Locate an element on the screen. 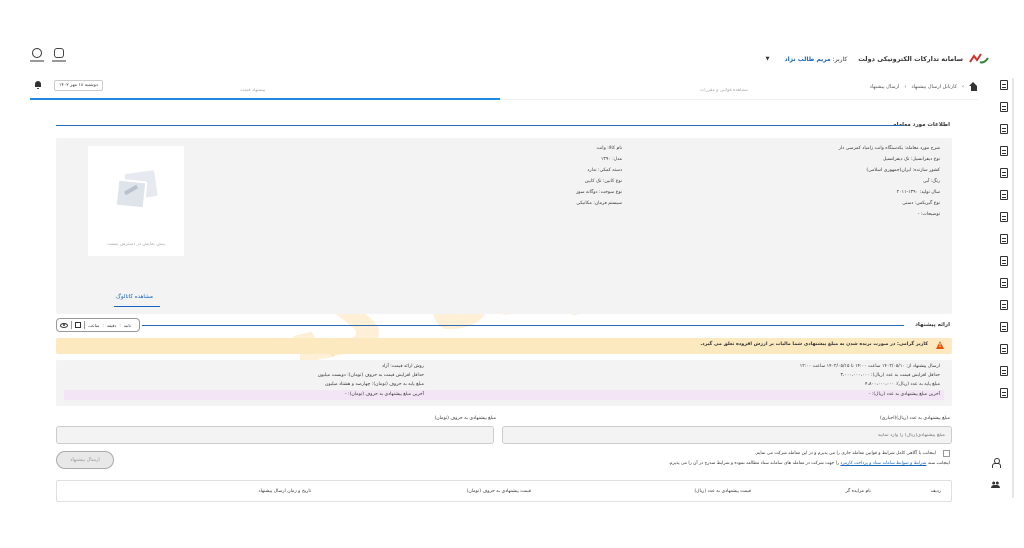 This screenshot has width=1024, height=548. amount-input is located at coordinates (727, 435).